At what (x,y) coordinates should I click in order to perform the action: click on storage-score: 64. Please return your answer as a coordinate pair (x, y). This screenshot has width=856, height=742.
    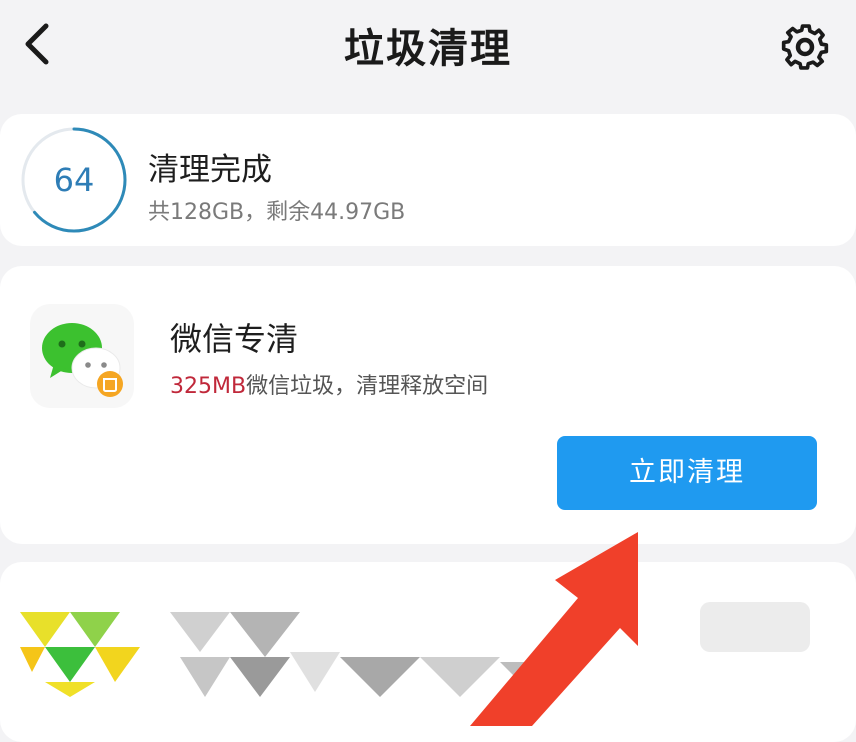
    Looking at the image, I should click on (74, 180).